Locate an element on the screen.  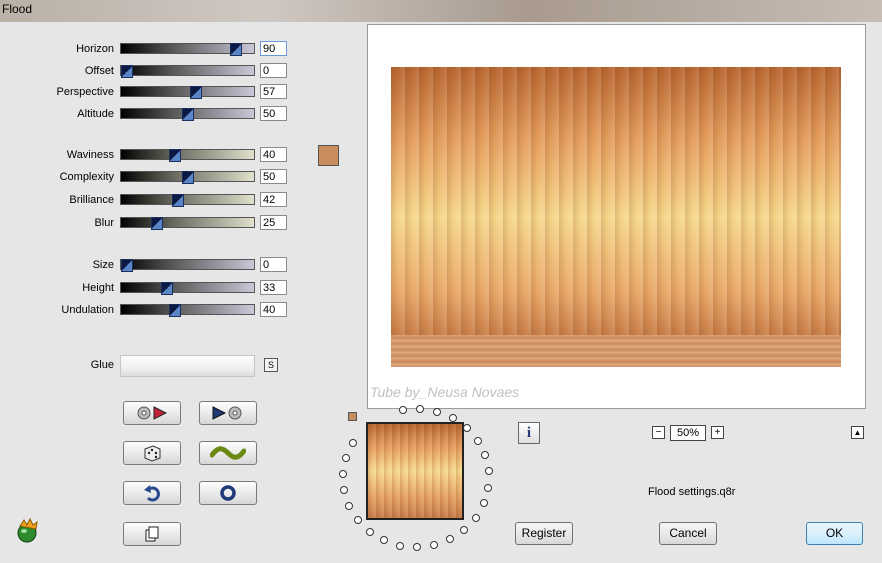
undo-button is located at coordinates (152, 493).